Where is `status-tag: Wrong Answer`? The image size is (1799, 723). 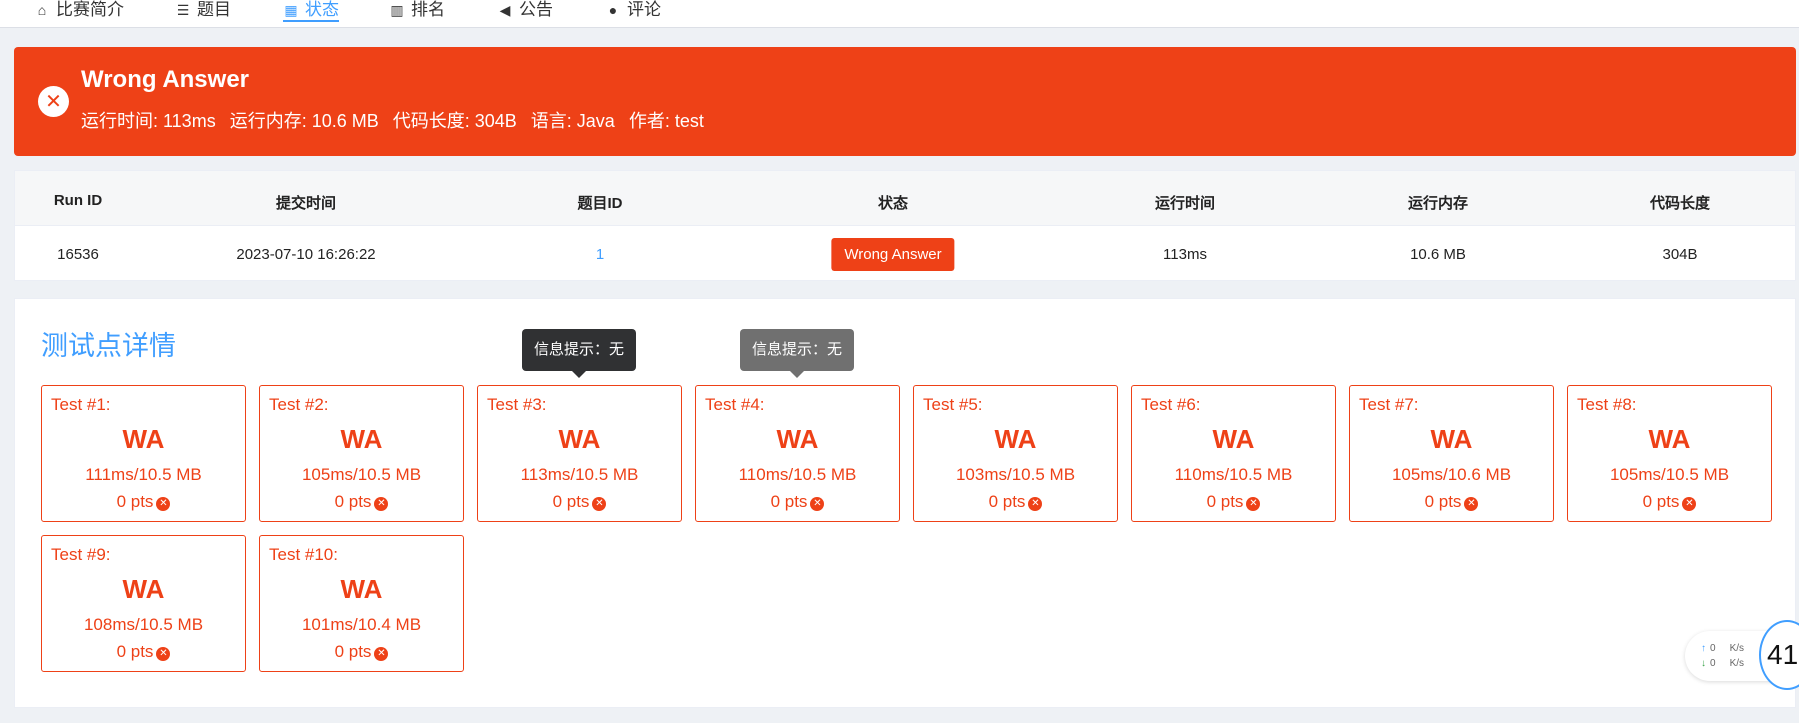
status-tag: Wrong Answer is located at coordinates (893, 254).